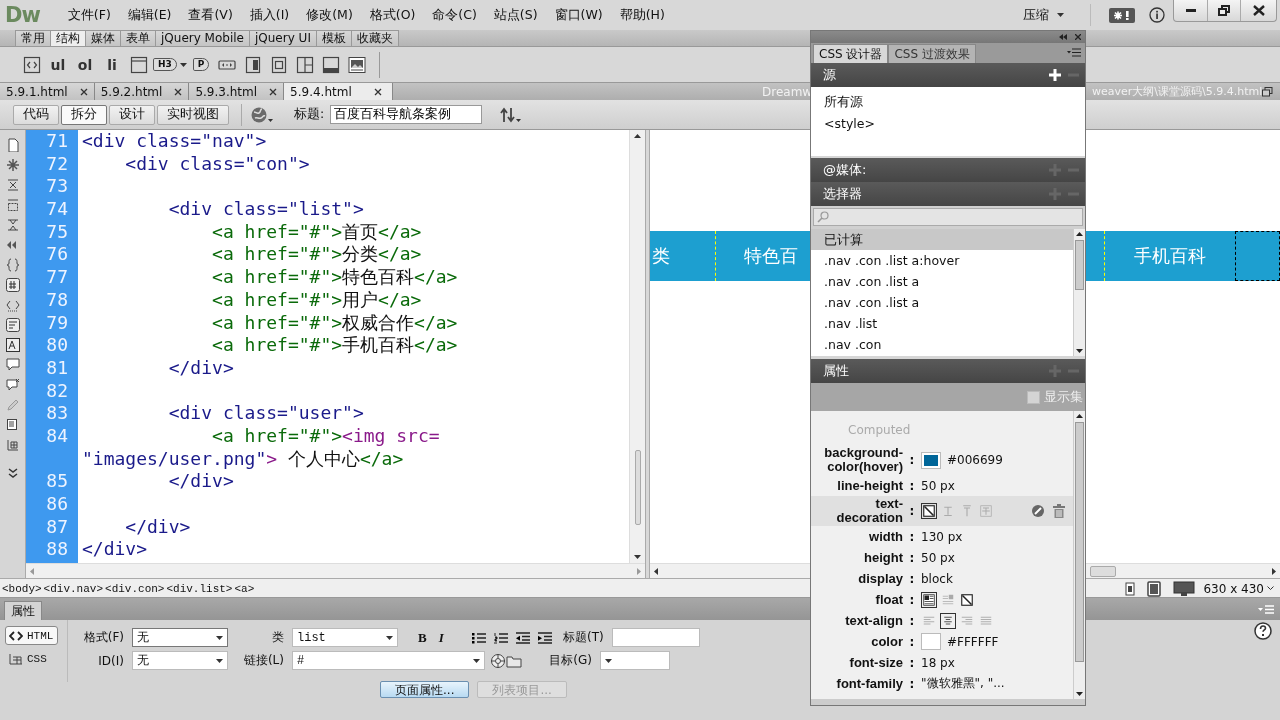  I want to click on panel-right-icon, so click(253, 64).